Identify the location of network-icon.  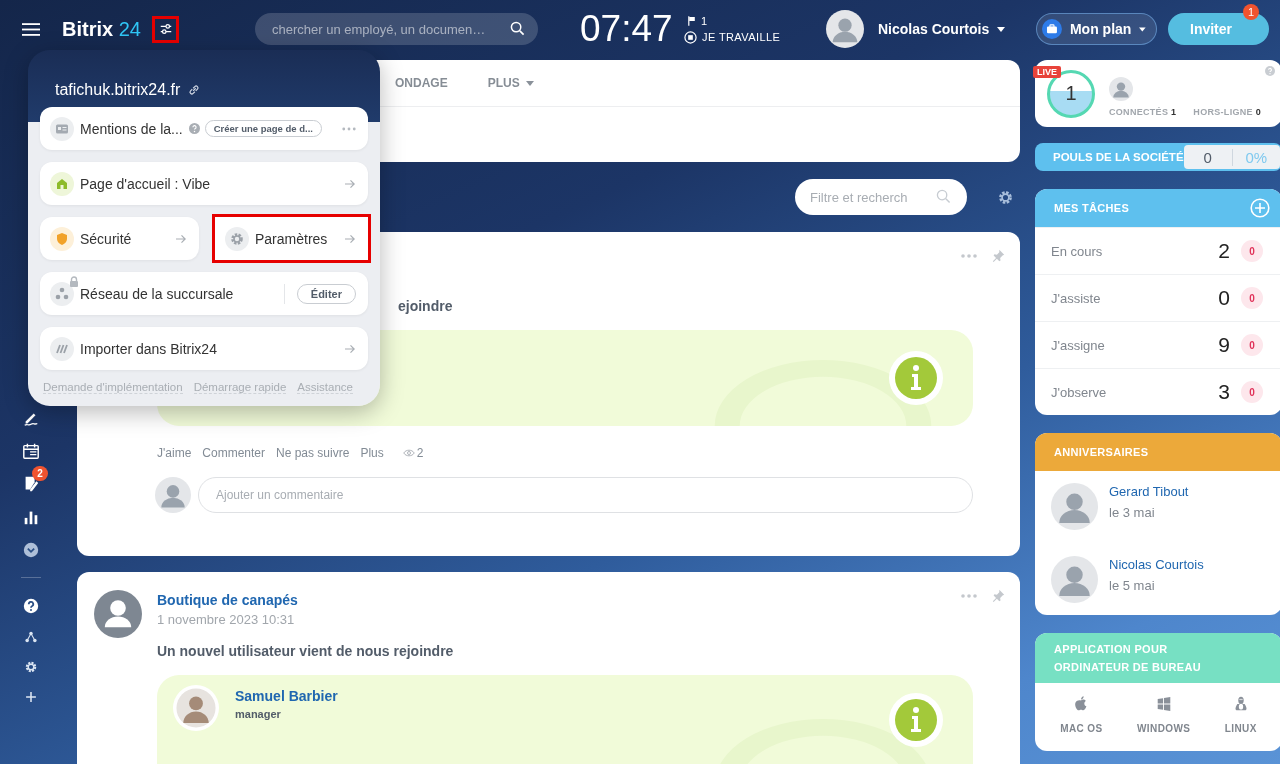
(31, 637).